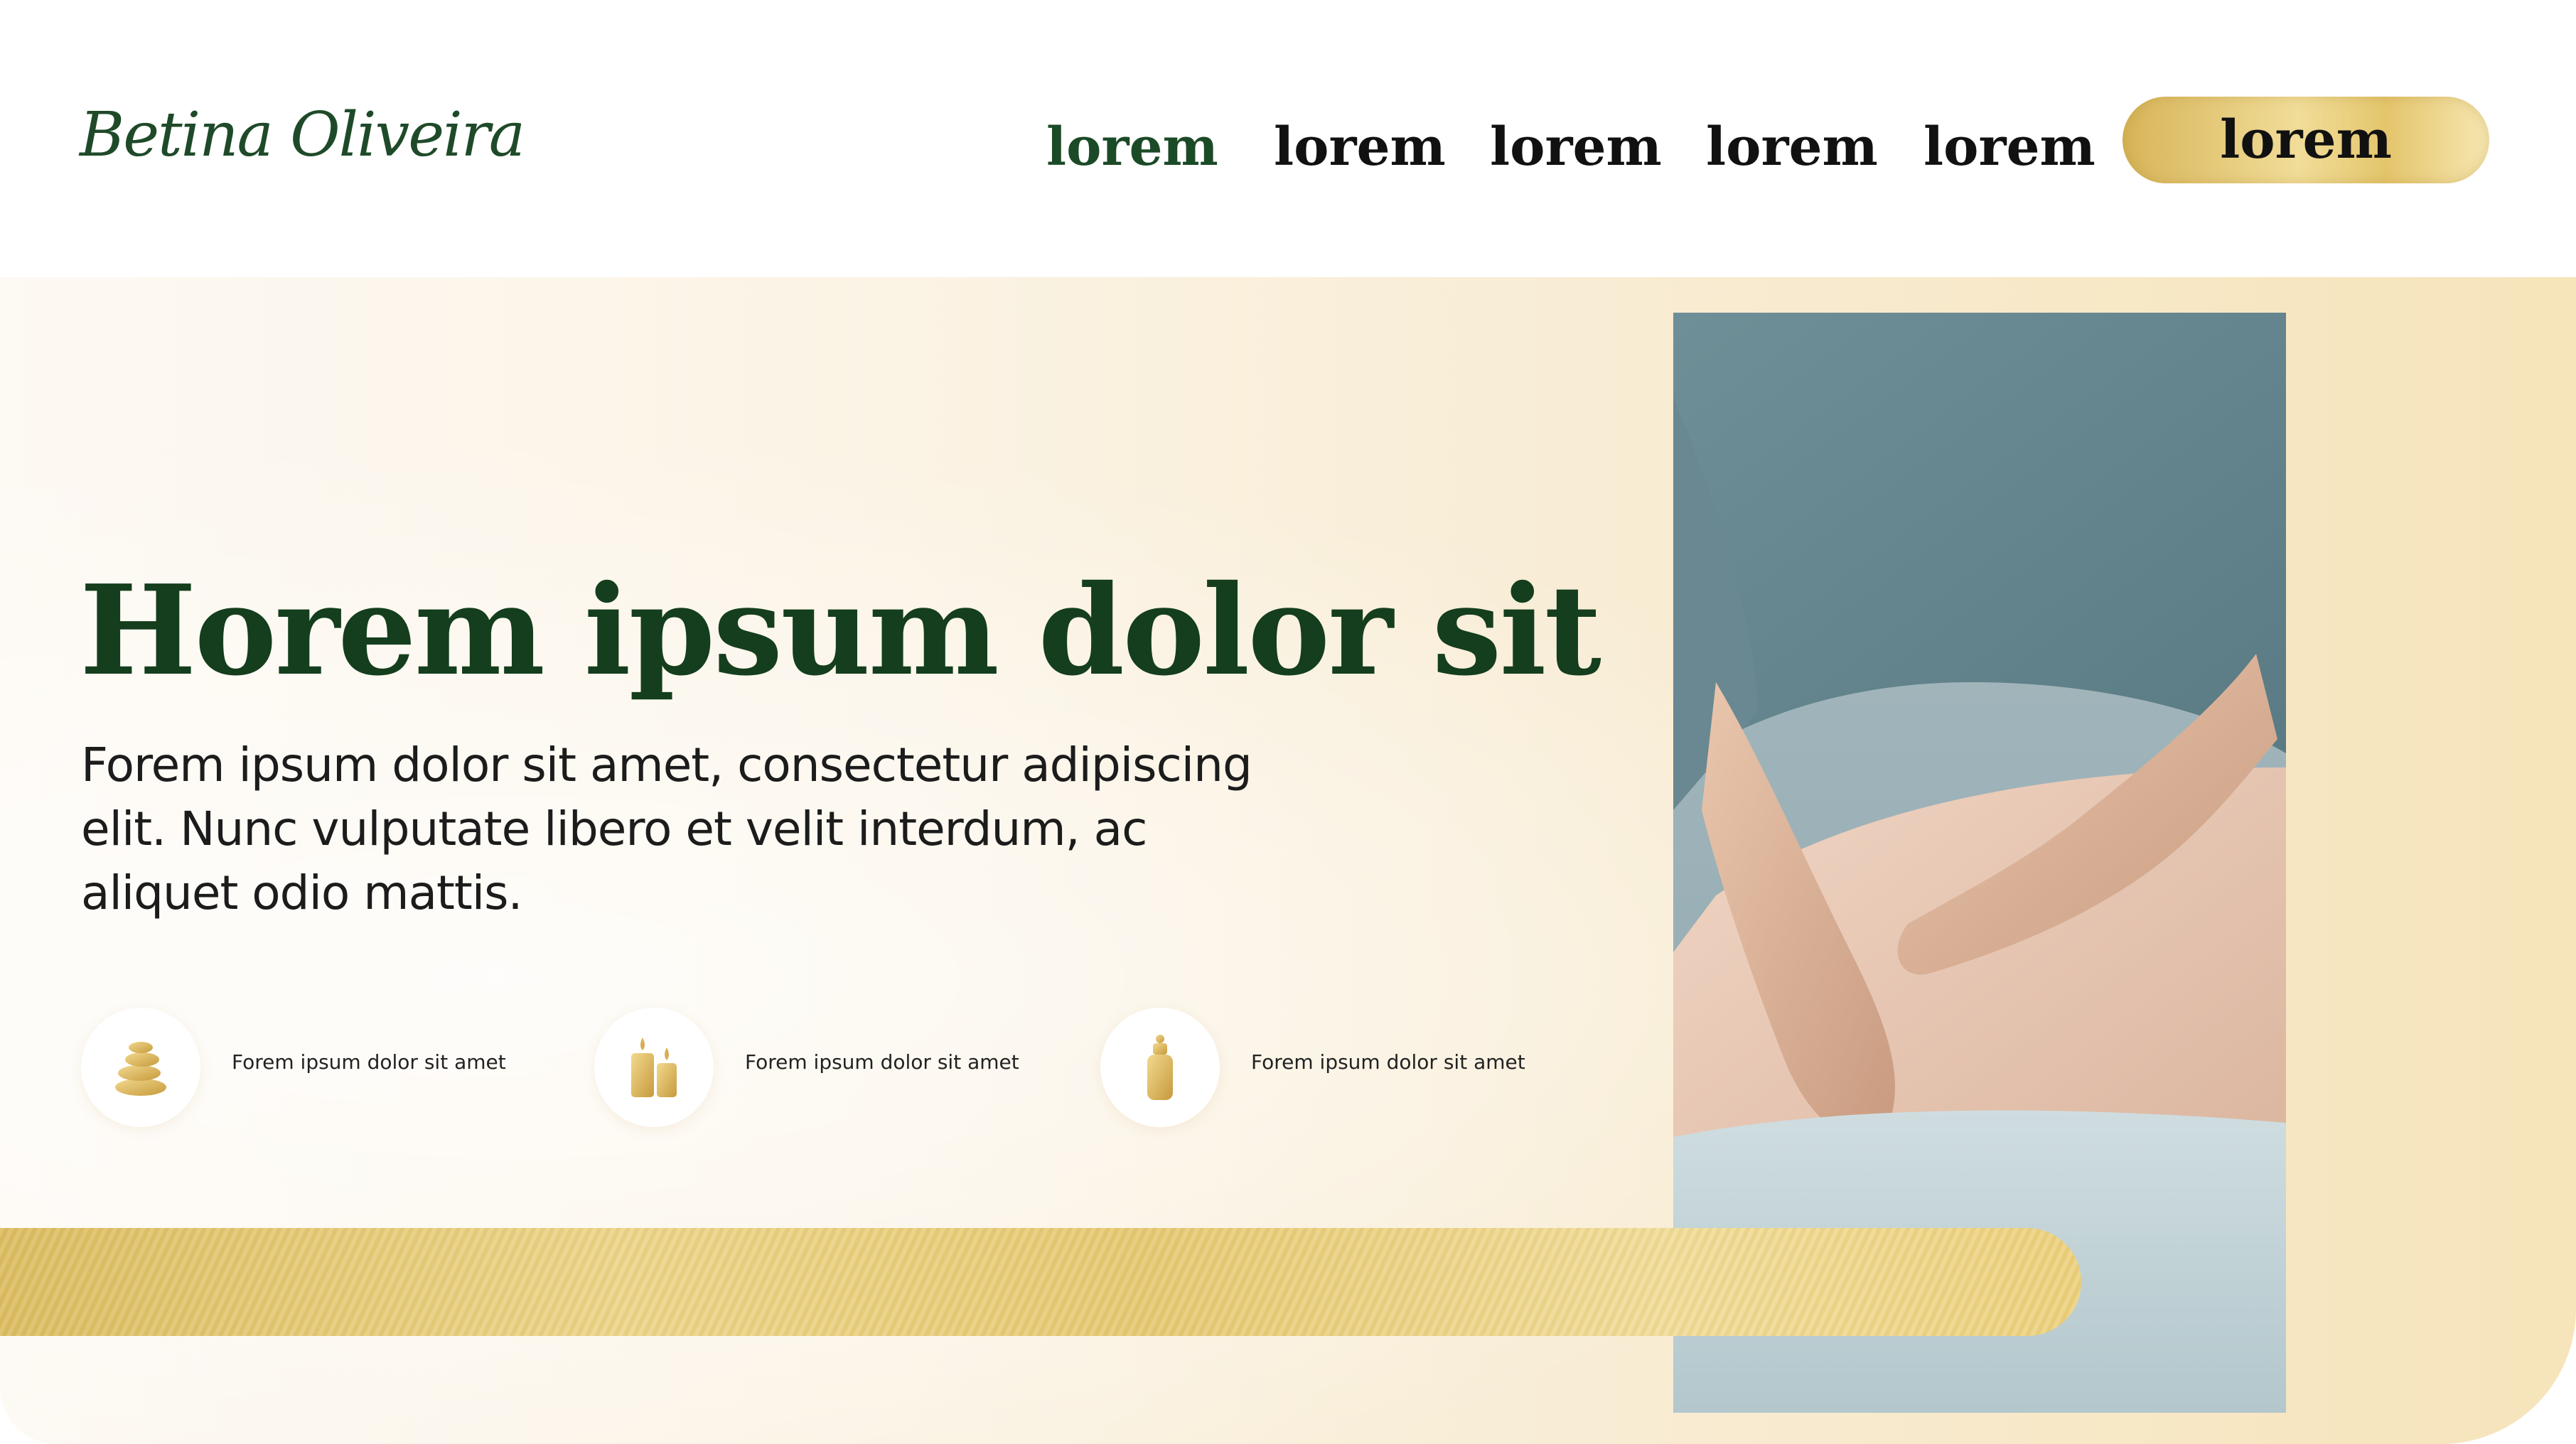 The image size is (2576, 1444). I want to click on stacked-stones-icon, so click(140, 1067).